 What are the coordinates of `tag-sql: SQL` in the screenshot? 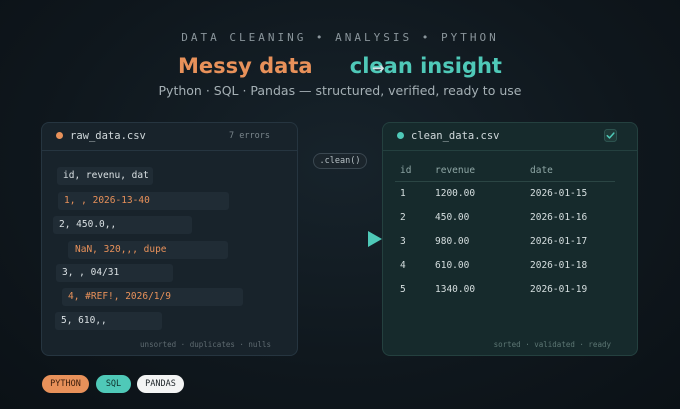 It's located at (113, 384).